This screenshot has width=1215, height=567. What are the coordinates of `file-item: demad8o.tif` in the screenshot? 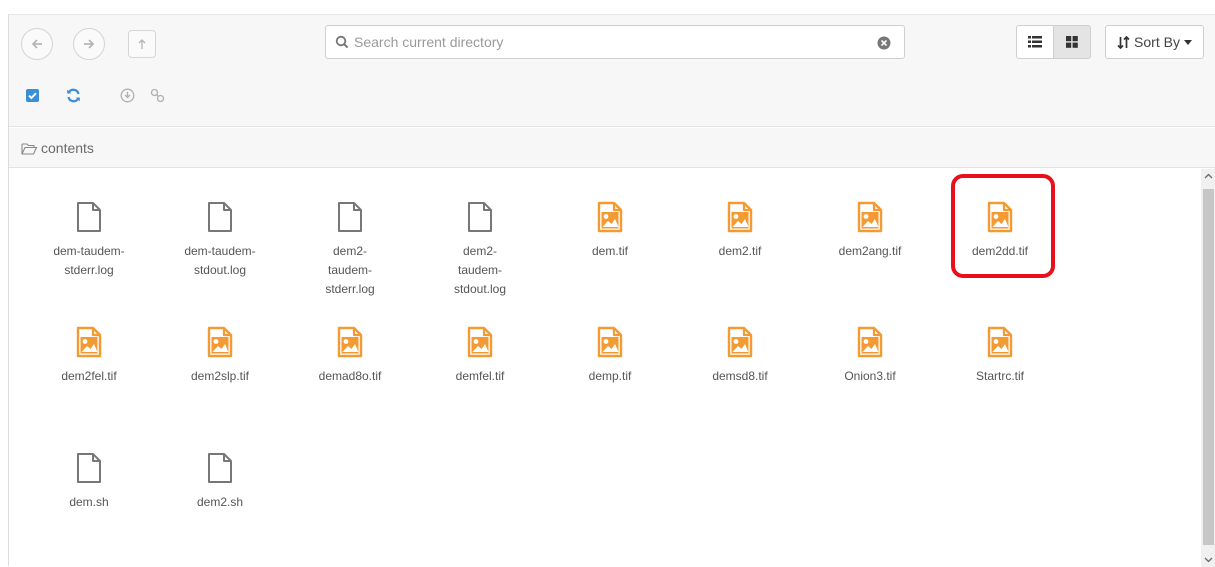 It's located at (350, 356).